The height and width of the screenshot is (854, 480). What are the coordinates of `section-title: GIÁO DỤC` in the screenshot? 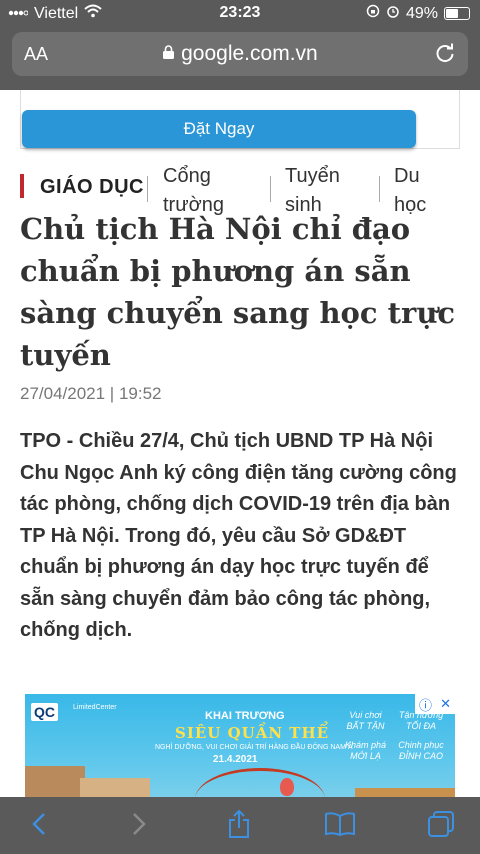 It's located at (92, 187).